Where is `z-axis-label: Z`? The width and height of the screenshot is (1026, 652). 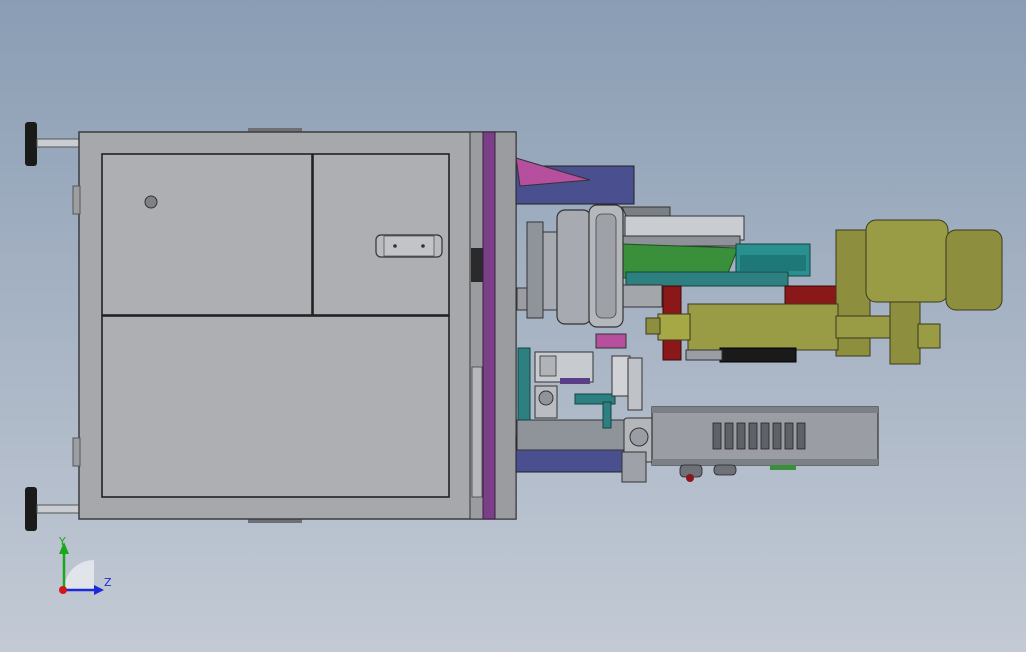 z-axis-label: Z is located at coordinates (108, 582).